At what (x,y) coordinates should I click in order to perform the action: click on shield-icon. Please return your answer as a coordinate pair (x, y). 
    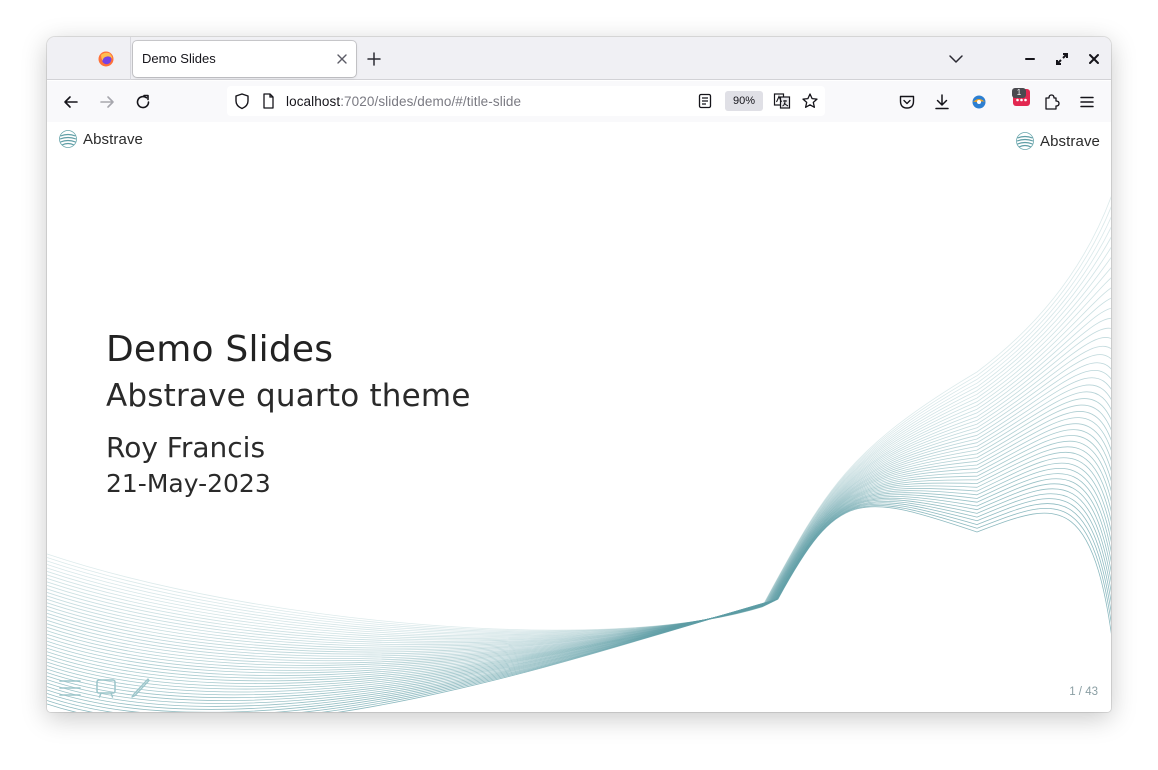
    Looking at the image, I should click on (242, 101).